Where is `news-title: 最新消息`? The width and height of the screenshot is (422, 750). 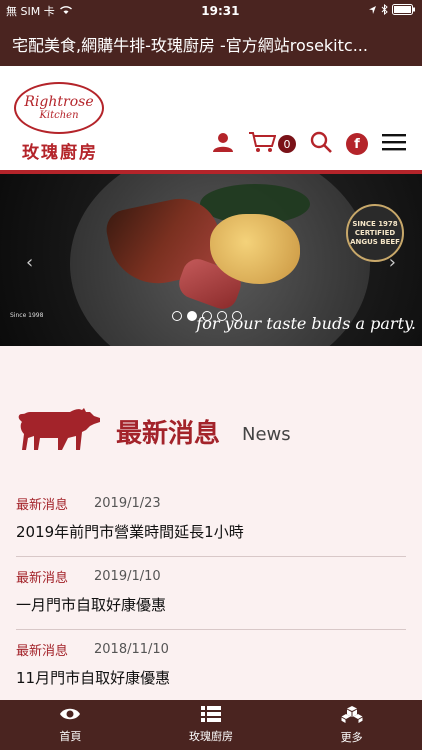
news-title: 最新消息 is located at coordinates (168, 433).